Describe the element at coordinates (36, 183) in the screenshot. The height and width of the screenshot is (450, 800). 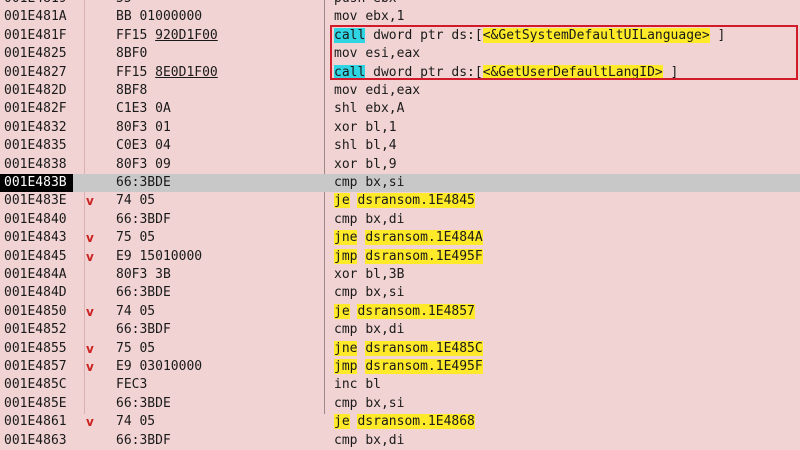
I see `row-address: 001E483B` at that location.